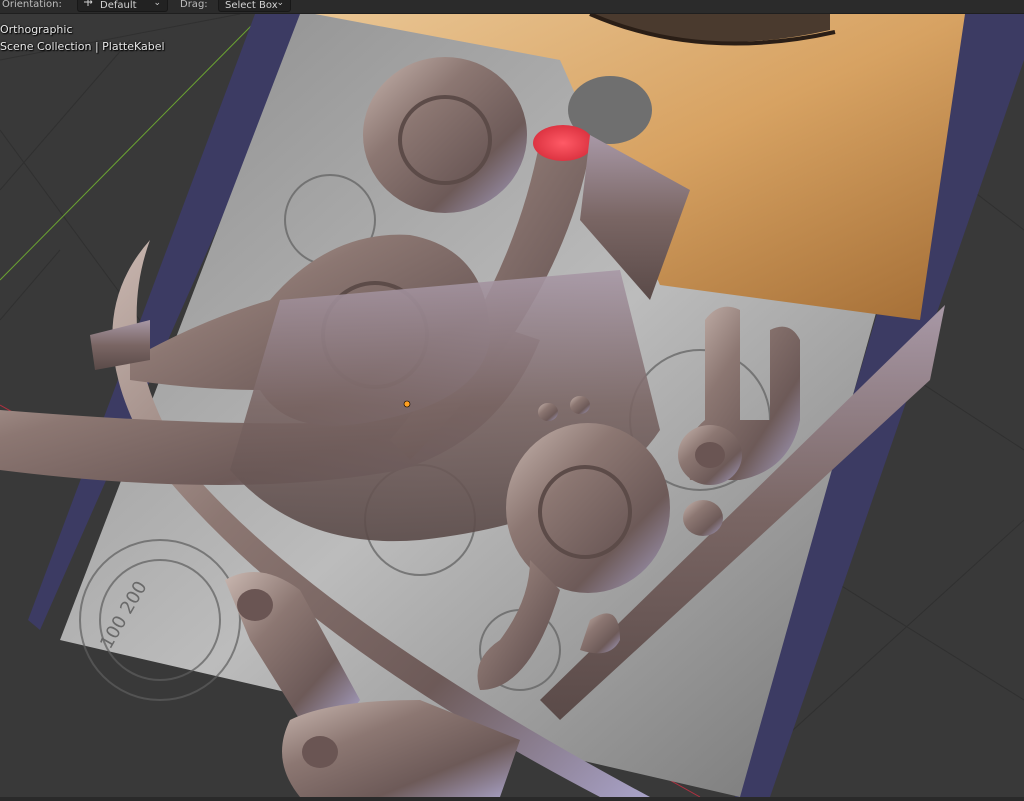 The image size is (1024, 801). What do you see at coordinates (710, 455) in the screenshot?
I see `fork-eye-hole` at bounding box center [710, 455].